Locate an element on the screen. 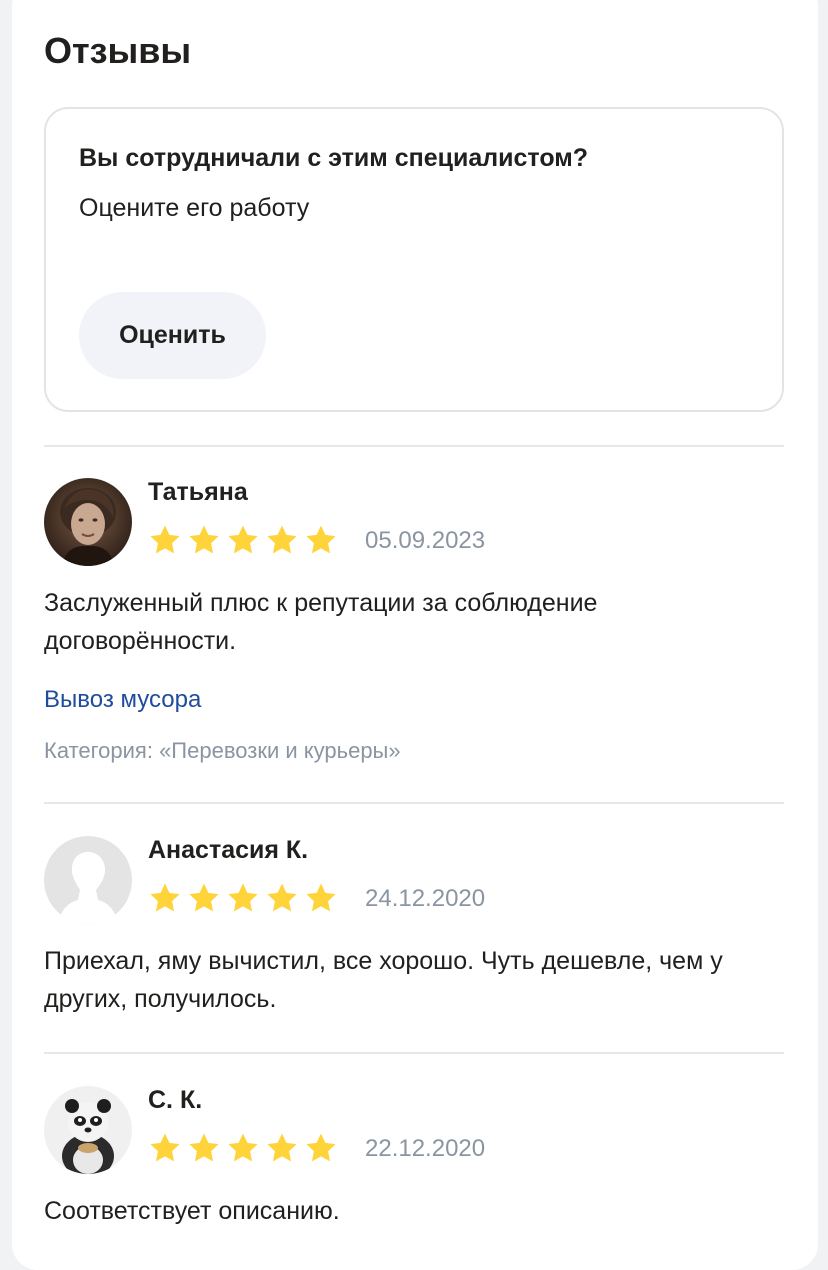  service-link: Вывоз мусора is located at coordinates (122, 700).